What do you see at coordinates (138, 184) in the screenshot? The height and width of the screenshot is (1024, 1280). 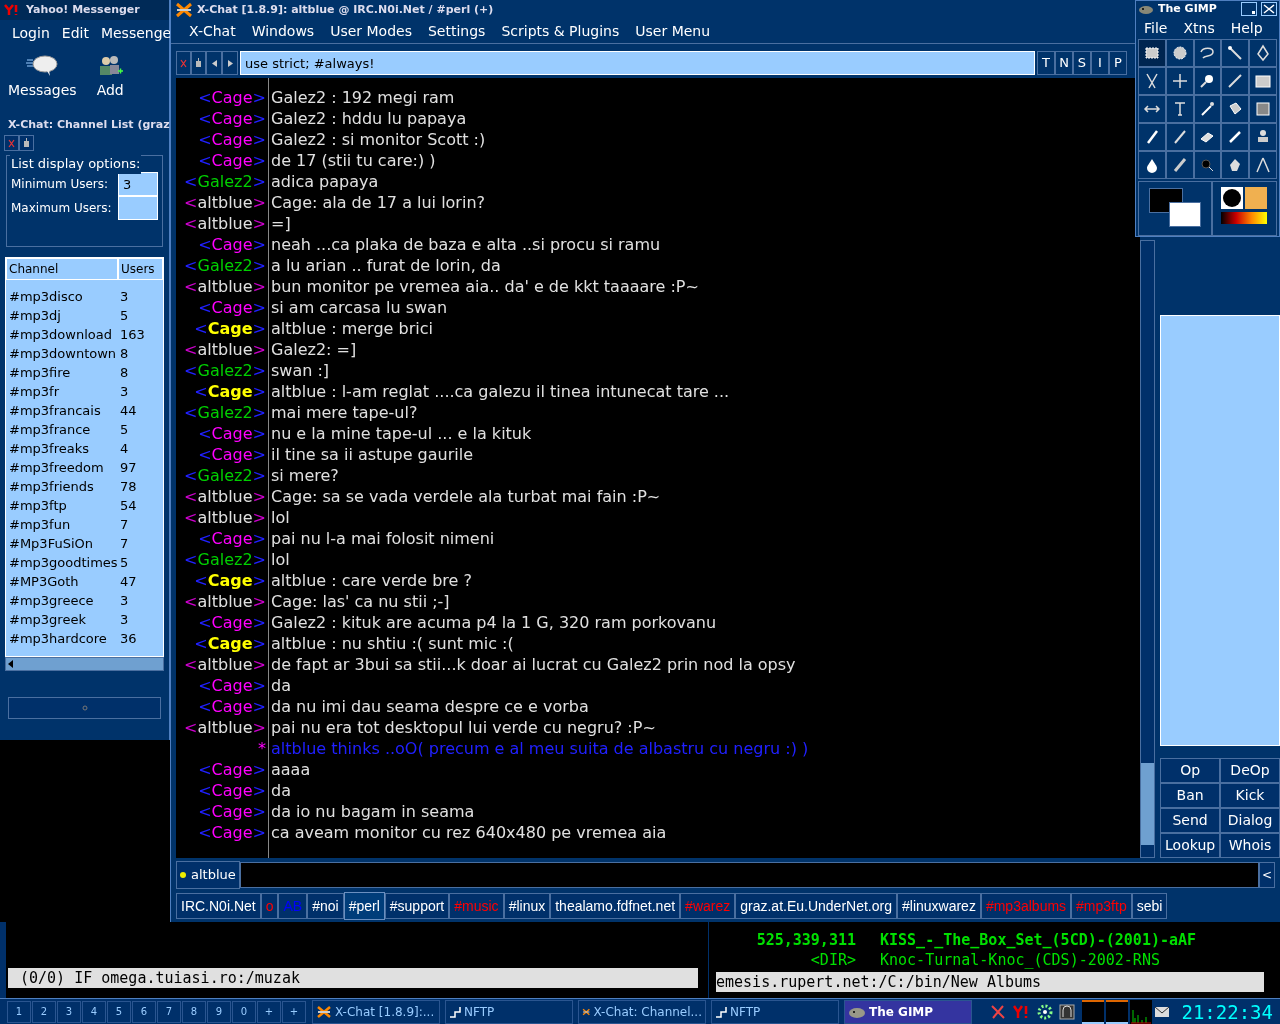 I see `minimum-users-field: 3` at bounding box center [138, 184].